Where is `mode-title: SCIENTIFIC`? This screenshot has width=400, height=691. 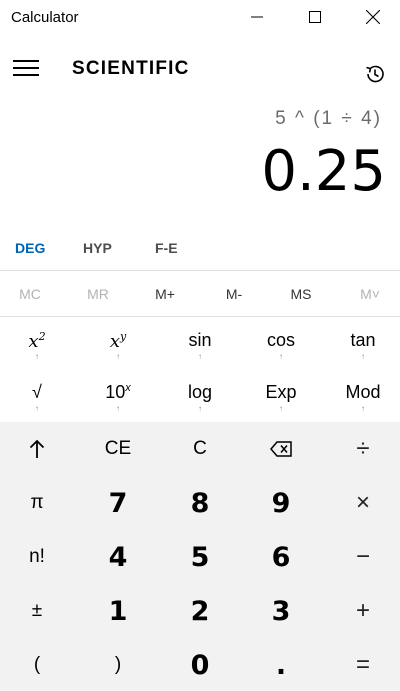
mode-title: SCIENTIFIC is located at coordinates (131, 68).